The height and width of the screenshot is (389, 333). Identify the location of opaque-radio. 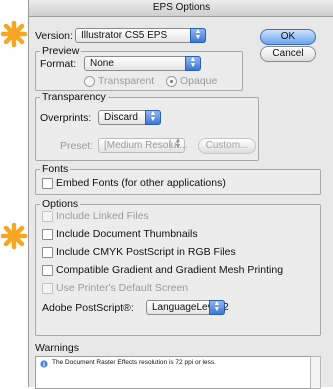
(171, 81).